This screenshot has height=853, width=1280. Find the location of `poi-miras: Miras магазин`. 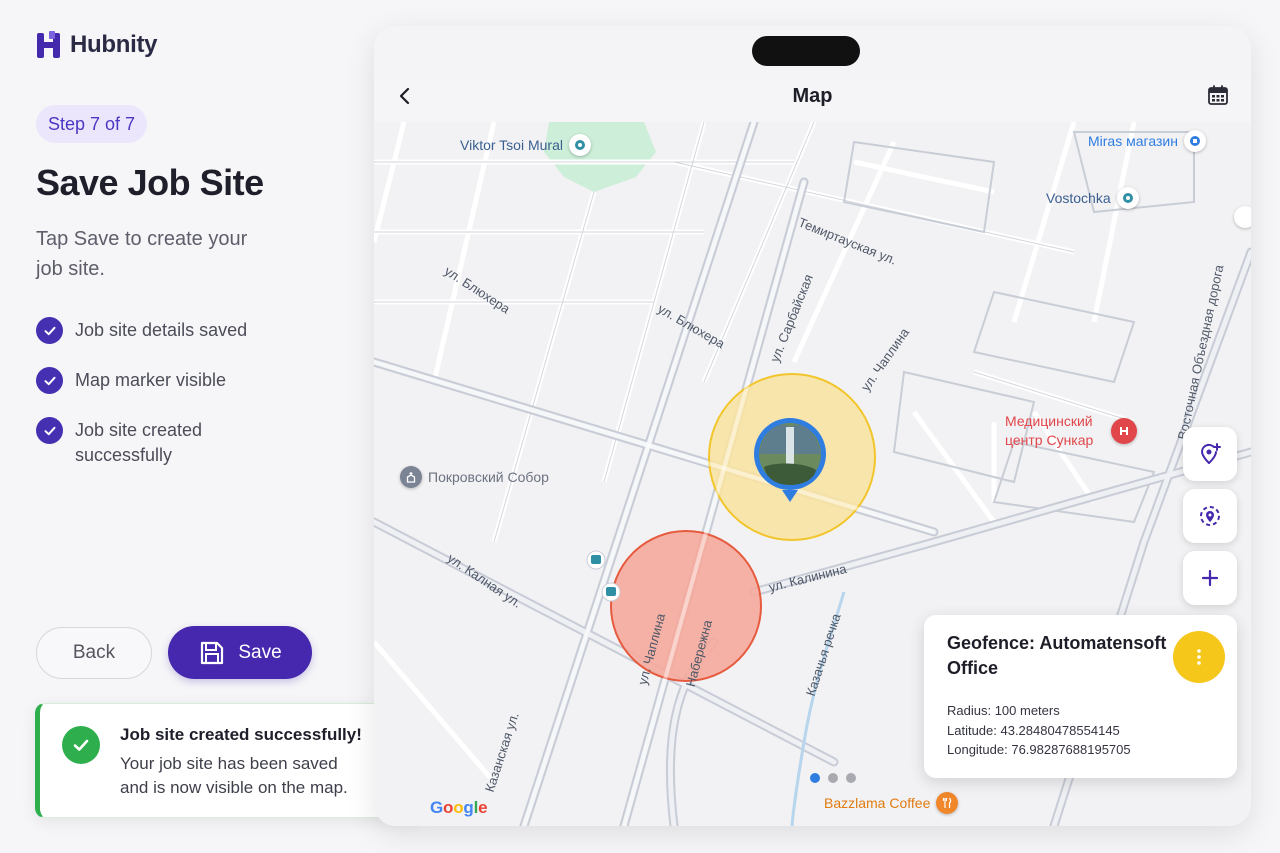

poi-miras: Miras магазин is located at coordinates (1147, 141).